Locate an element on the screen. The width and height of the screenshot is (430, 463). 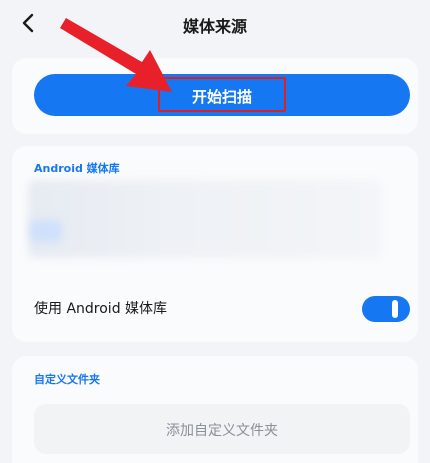
use-android-library-toggle is located at coordinates (386, 309).